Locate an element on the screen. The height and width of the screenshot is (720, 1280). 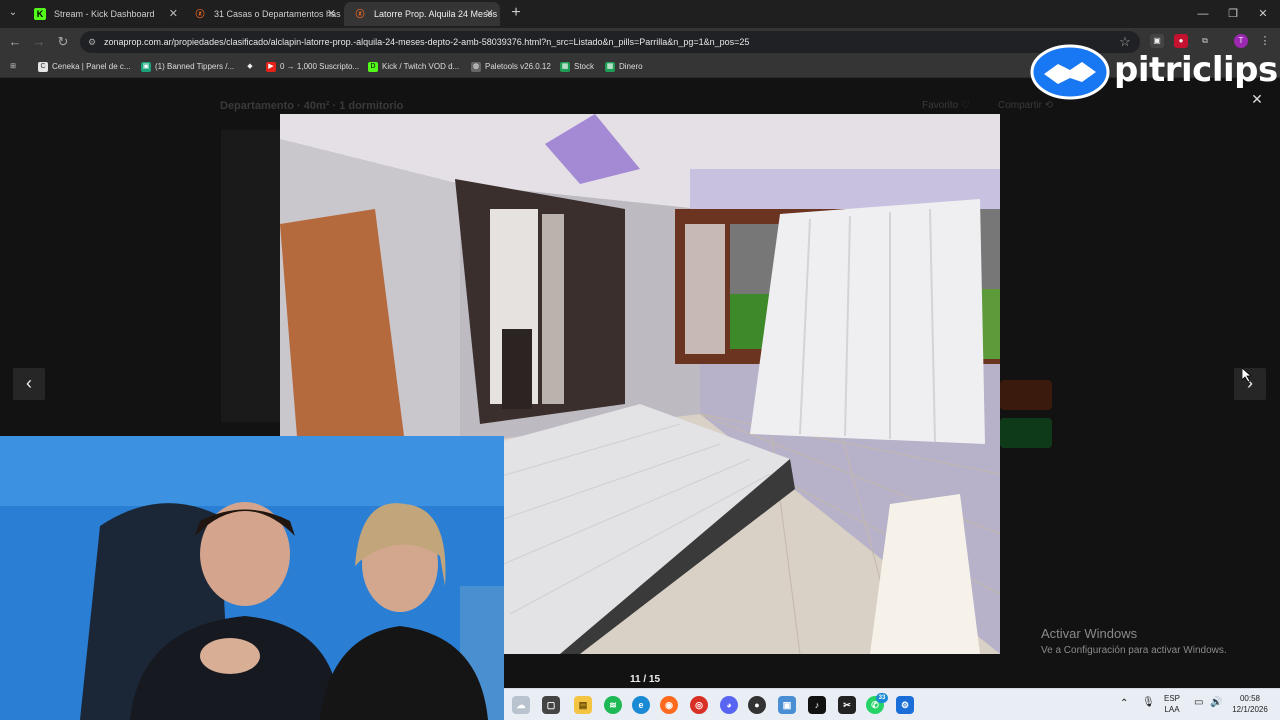
extensions-puzzle-icon: ⧉ is located at coordinates (1205, 41).